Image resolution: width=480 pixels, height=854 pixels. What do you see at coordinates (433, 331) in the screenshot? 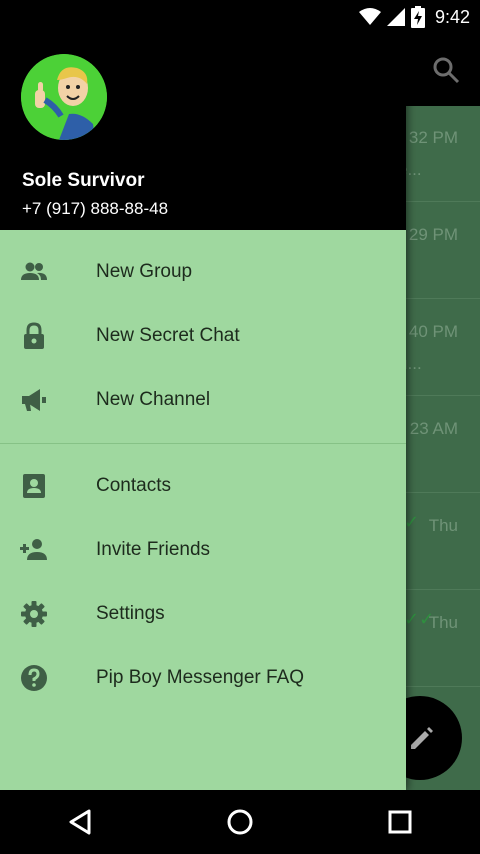
I see `chat-time: 40 PM` at bounding box center [433, 331].